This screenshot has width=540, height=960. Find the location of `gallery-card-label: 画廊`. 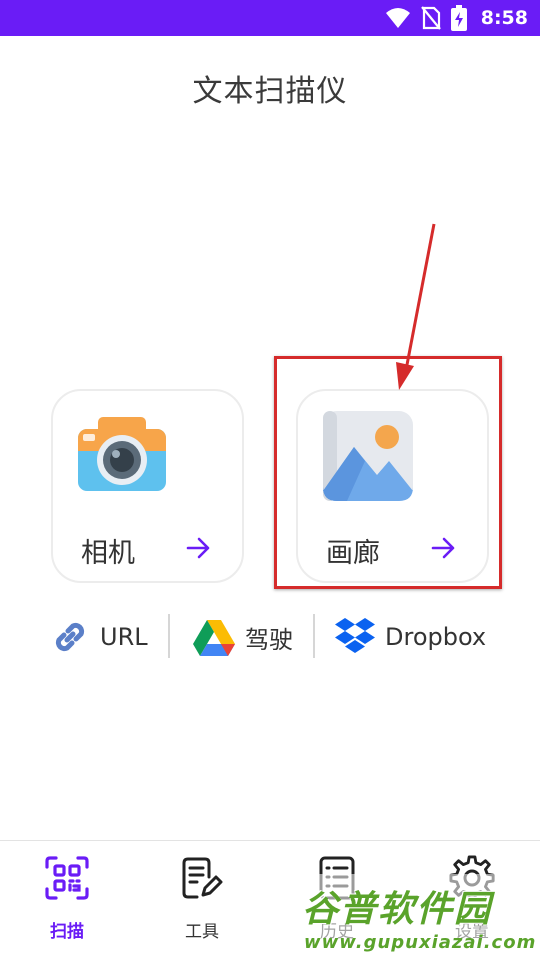

gallery-card-label: 画廊 is located at coordinates (353, 553).